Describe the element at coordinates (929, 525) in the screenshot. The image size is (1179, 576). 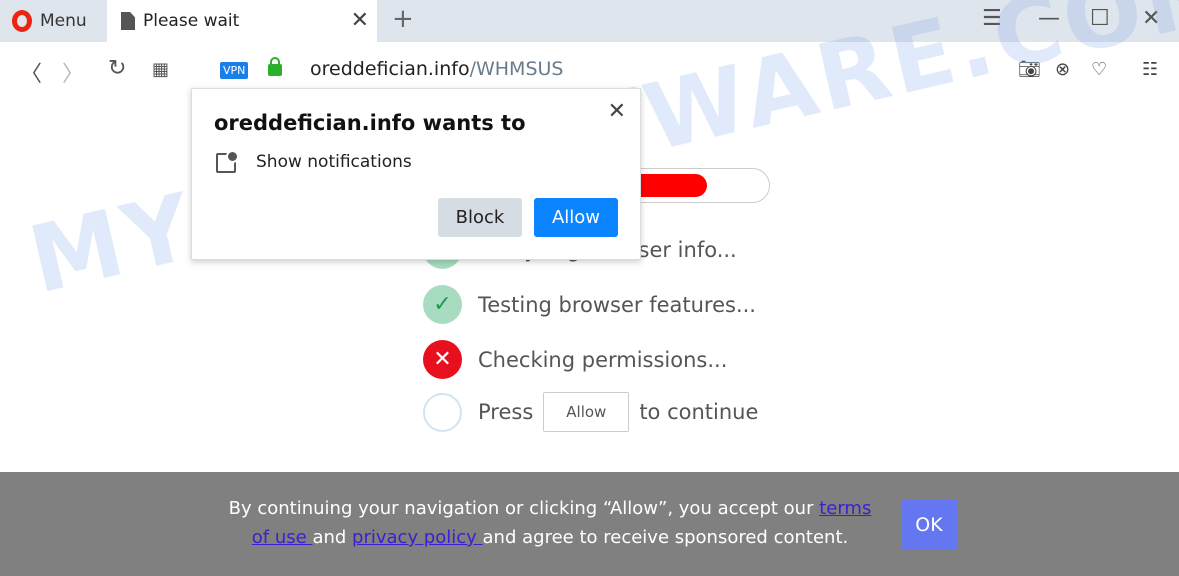
I see `ok-button: OK` at that location.